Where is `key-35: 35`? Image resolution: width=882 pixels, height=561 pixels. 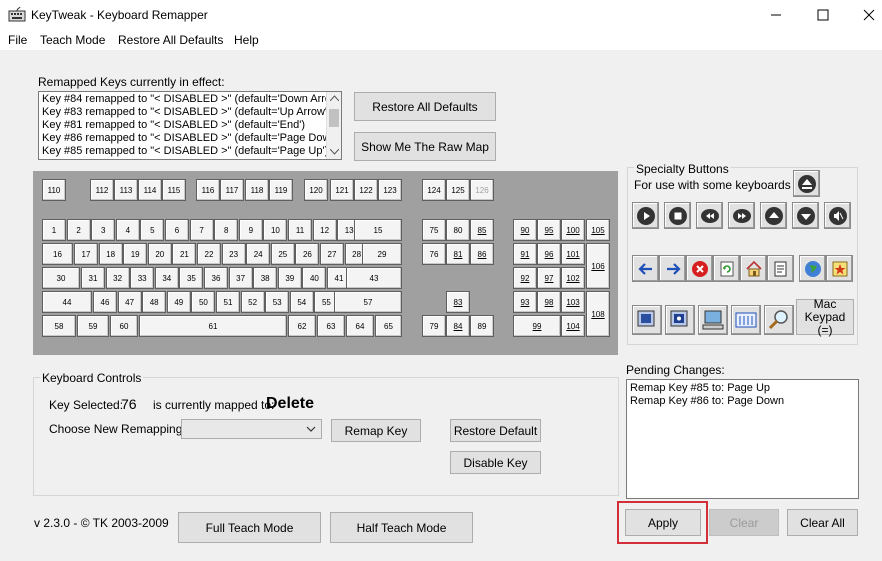 key-35: 35 is located at coordinates (191, 278).